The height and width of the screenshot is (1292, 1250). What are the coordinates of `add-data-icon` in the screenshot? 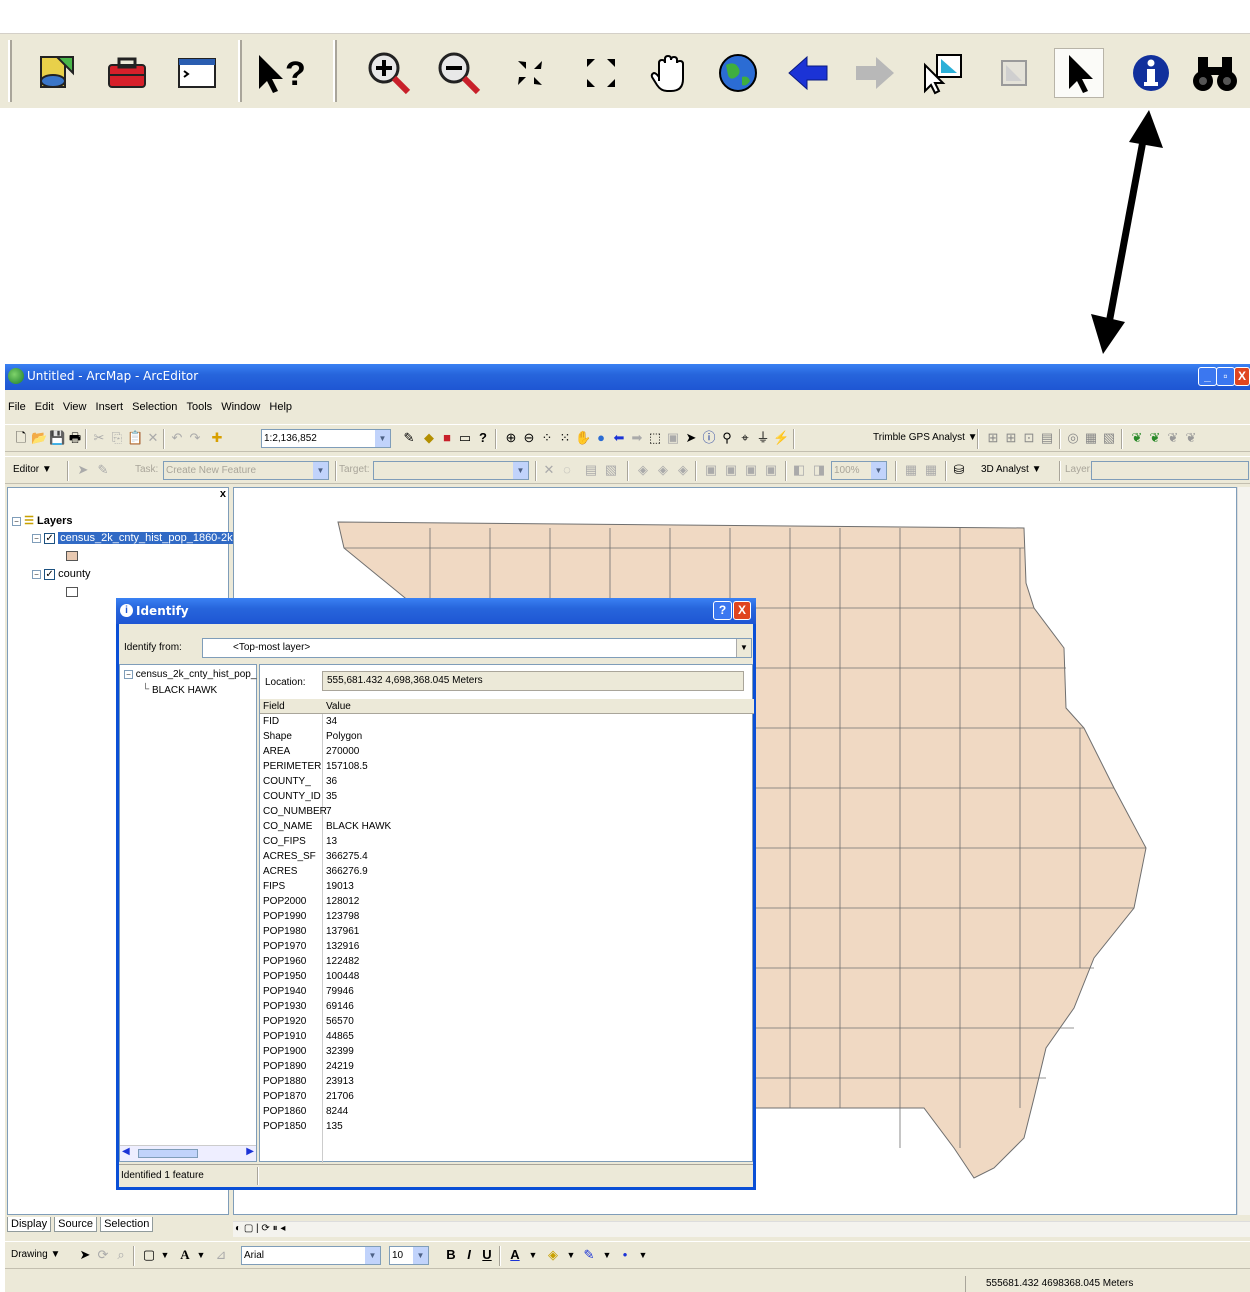 It's located at (55, 73).